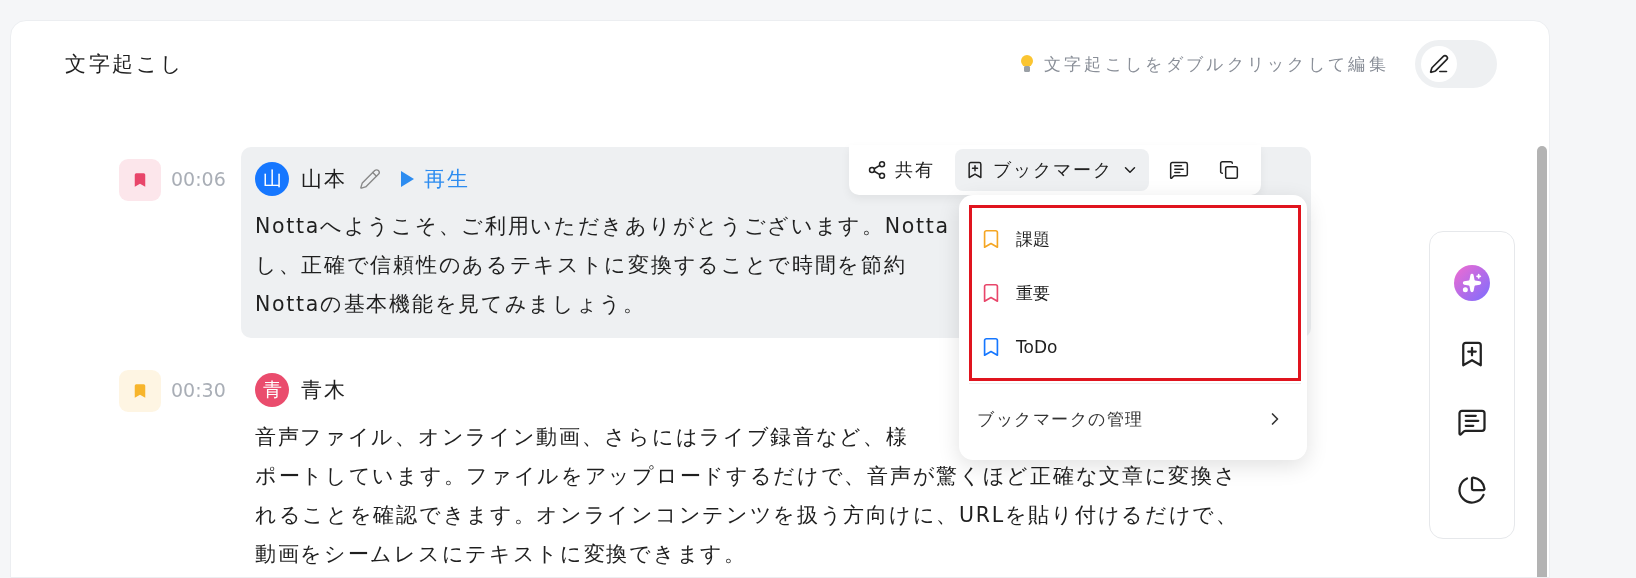 This screenshot has width=1636, height=578. Describe the element at coordinates (877, 170) in the screenshot. I see `share-icon` at that location.